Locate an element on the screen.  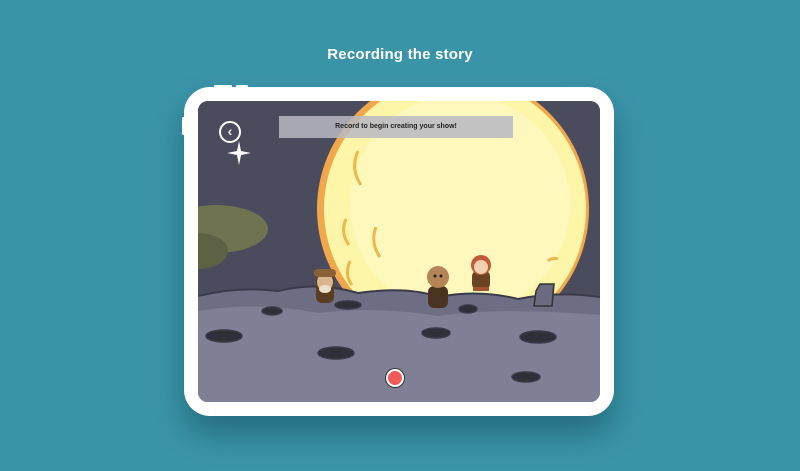
record-button is located at coordinates (395, 378).